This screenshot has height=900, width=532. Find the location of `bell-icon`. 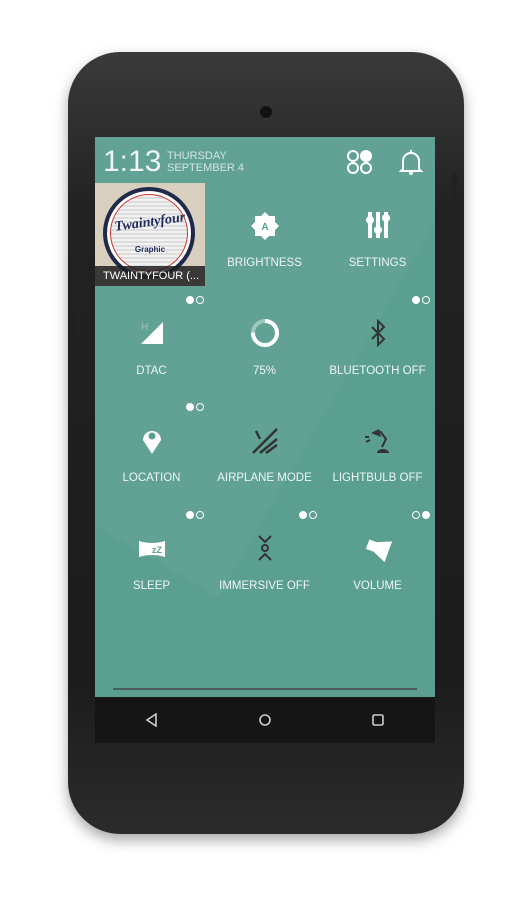

bell-icon is located at coordinates (411, 162).